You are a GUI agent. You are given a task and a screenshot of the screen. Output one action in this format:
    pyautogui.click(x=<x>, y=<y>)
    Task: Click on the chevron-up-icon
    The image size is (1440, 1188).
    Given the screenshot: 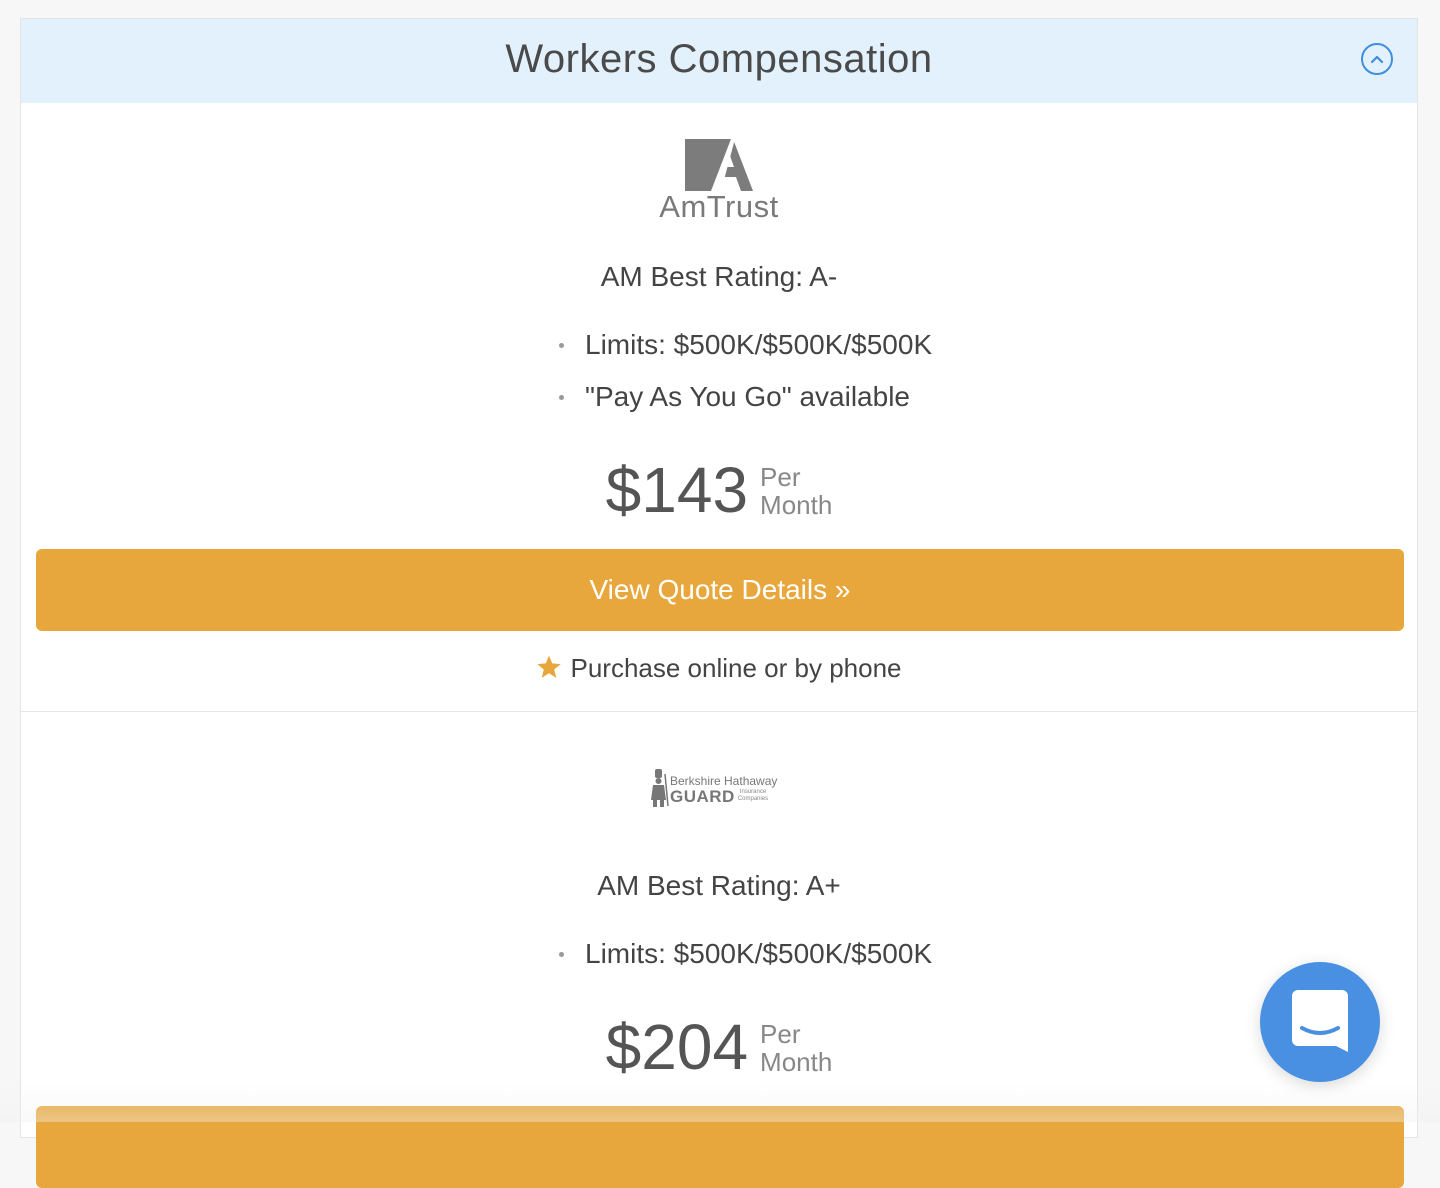 What is the action you would take?
    pyautogui.click(x=1377, y=59)
    